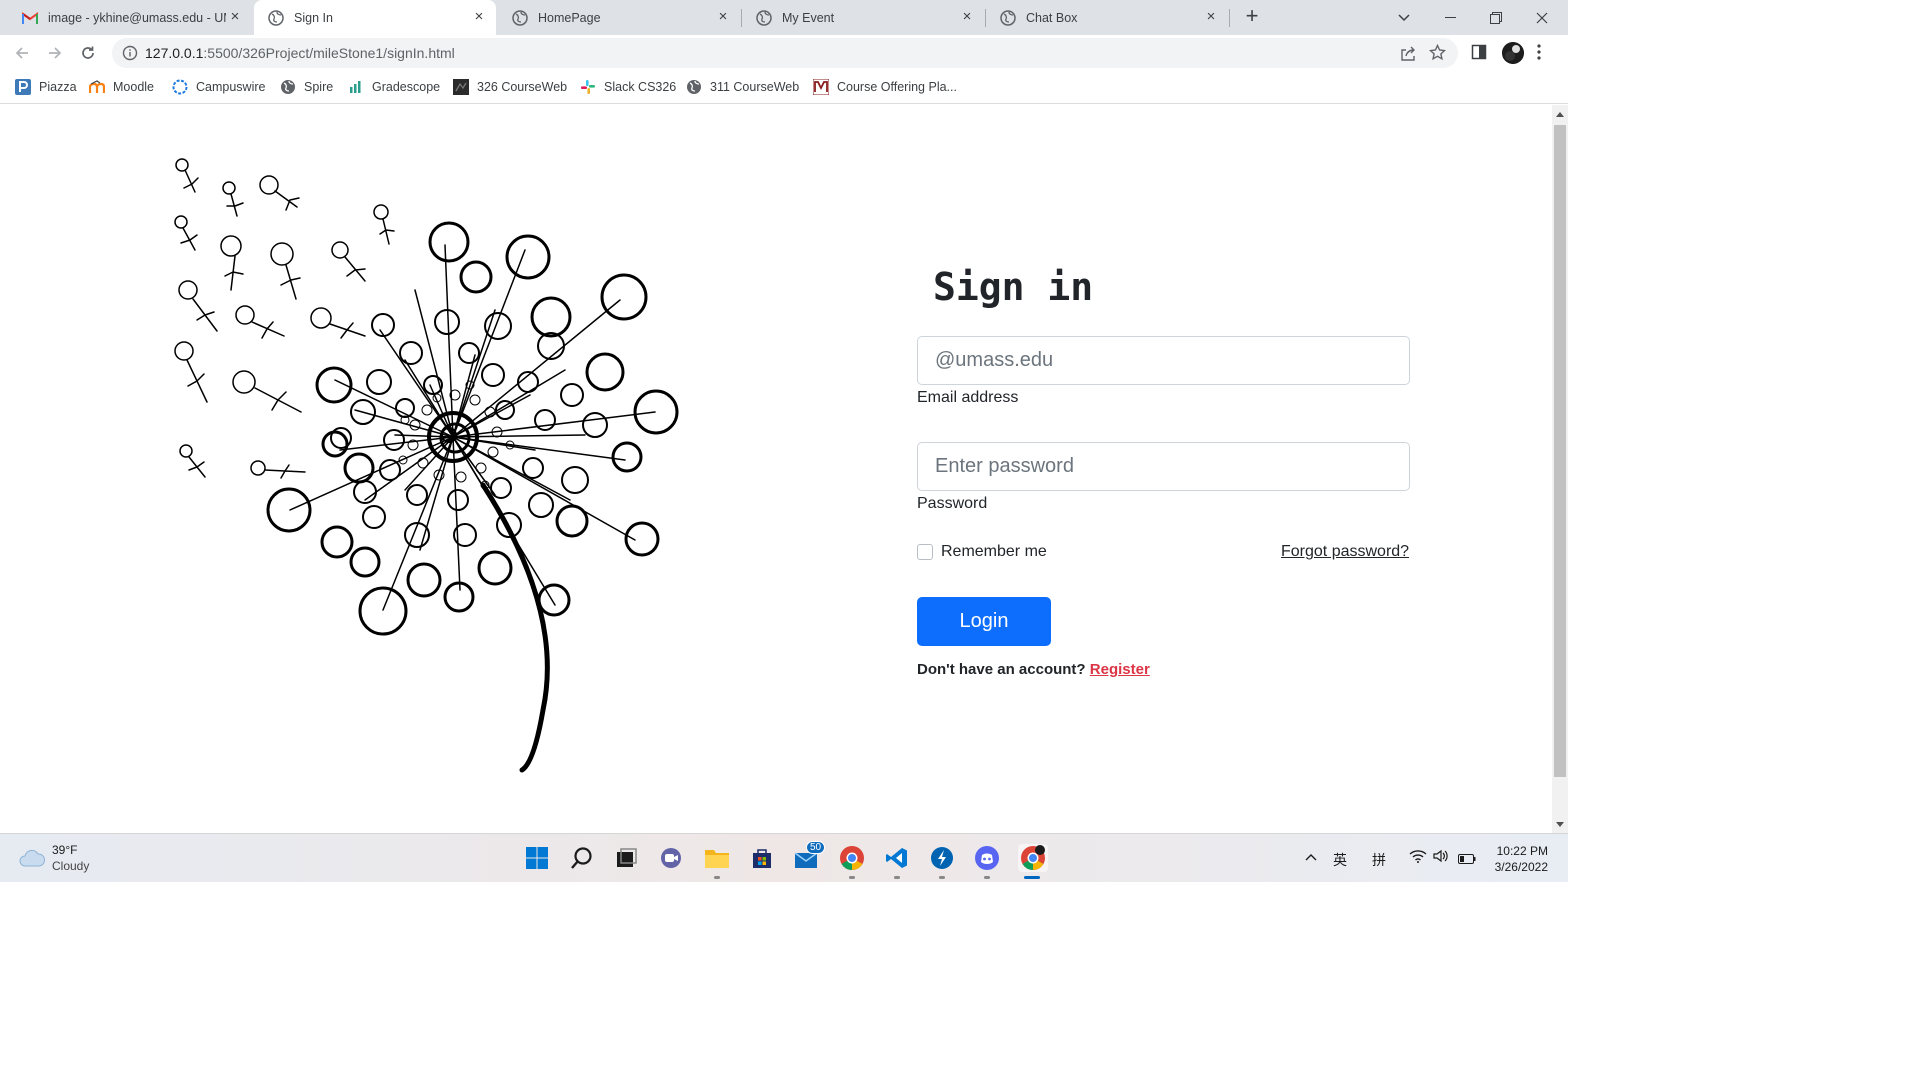 Image resolution: width=1920 pixels, height=1080 pixels. What do you see at coordinates (1120, 669) in the screenshot?
I see `register-link: Register` at bounding box center [1120, 669].